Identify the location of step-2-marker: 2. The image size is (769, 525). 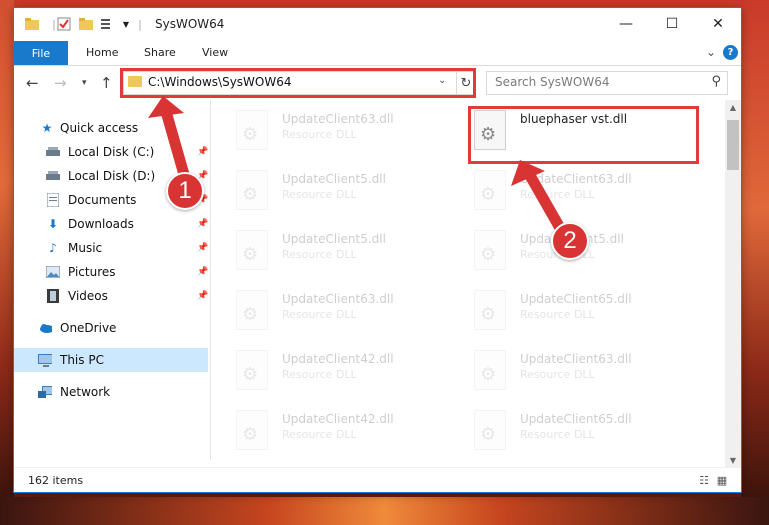
(570, 241).